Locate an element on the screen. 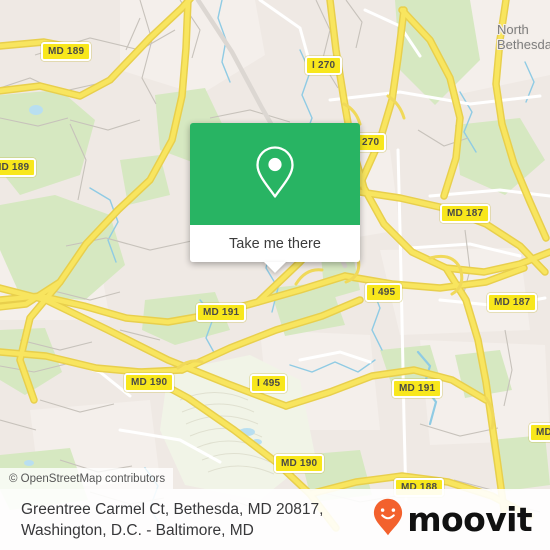 Image resolution: width=550 pixels, height=550 pixels. location-popup-card: Take me there is located at coordinates (275, 198).